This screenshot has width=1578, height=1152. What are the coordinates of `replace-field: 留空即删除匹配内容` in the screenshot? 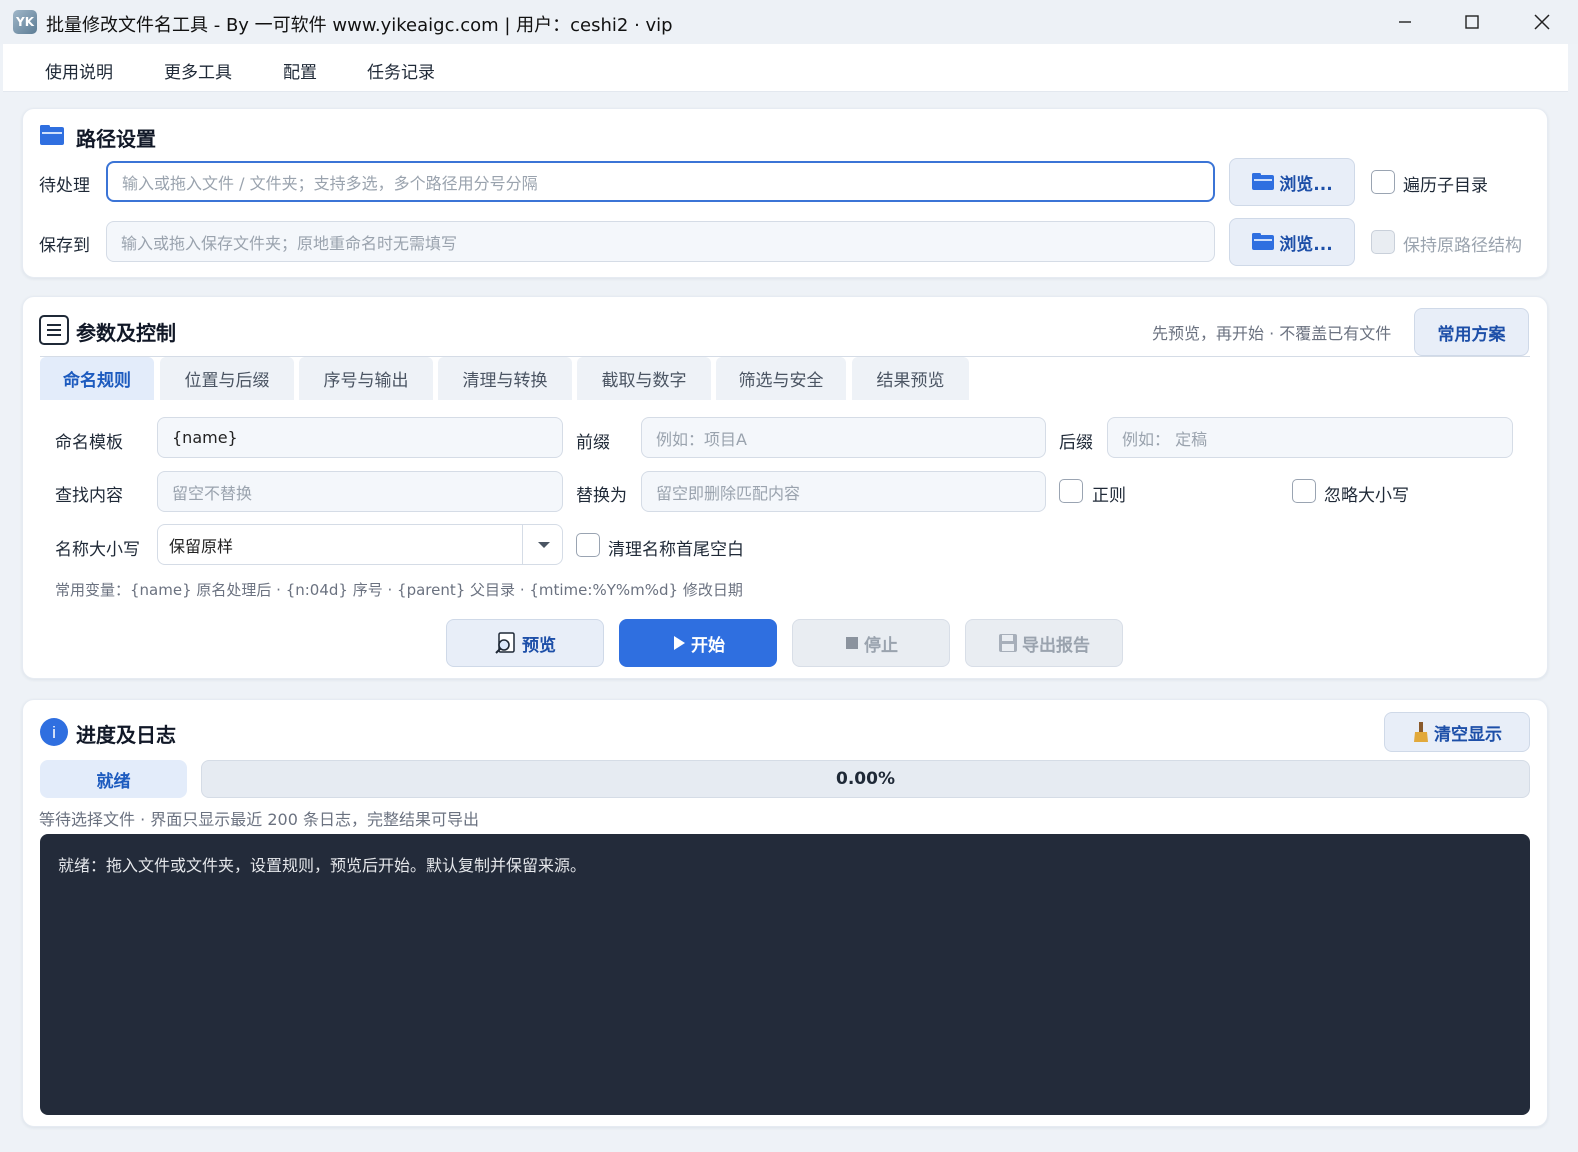 It's located at (843, 491).